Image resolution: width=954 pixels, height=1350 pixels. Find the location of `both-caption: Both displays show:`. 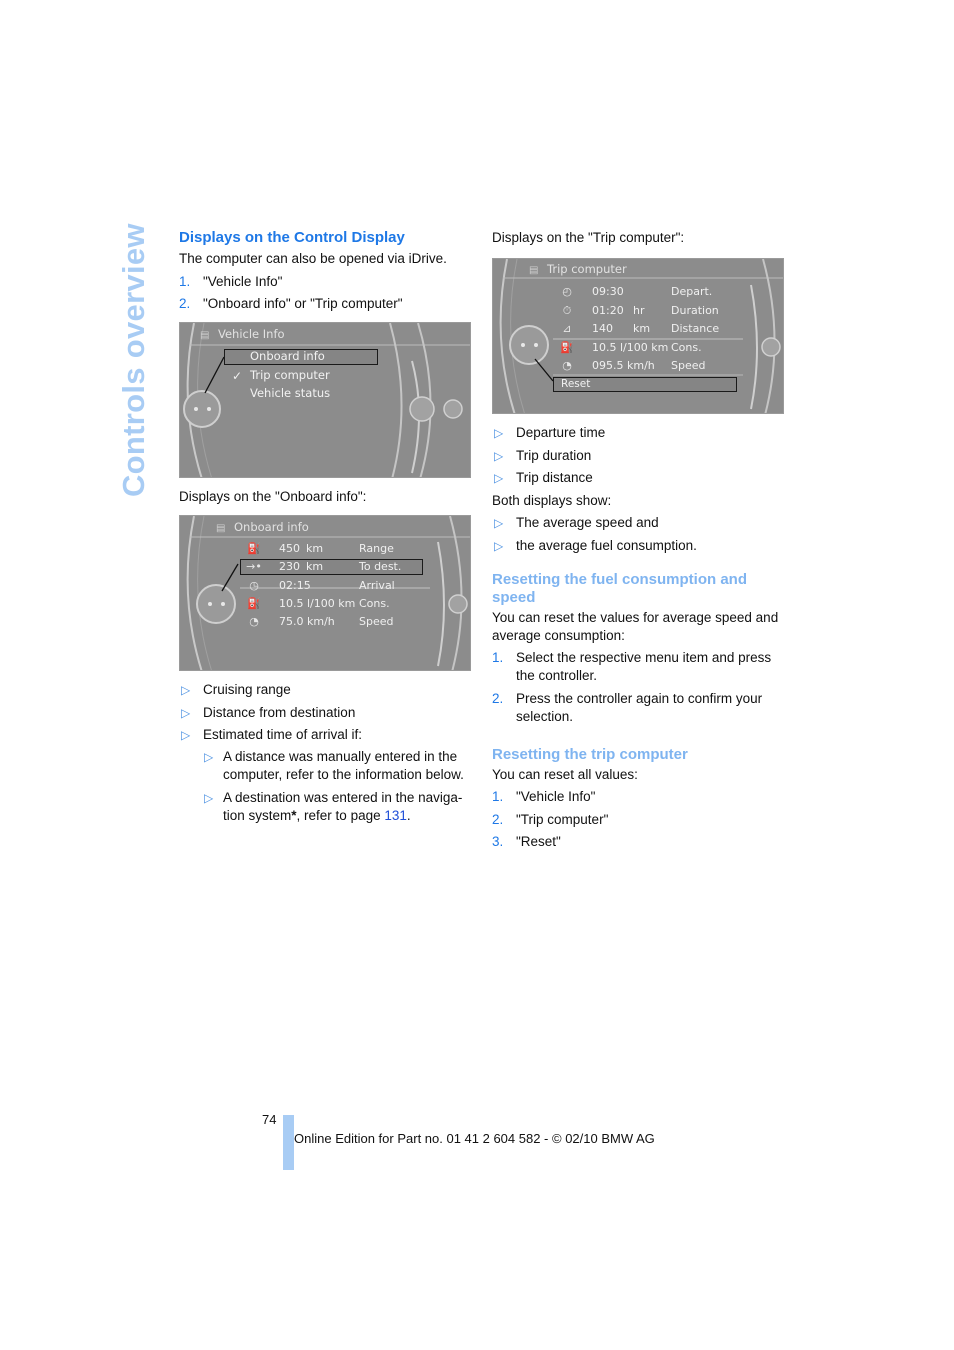

both-caption: Both displays show: is located at coordinates (552, 500).